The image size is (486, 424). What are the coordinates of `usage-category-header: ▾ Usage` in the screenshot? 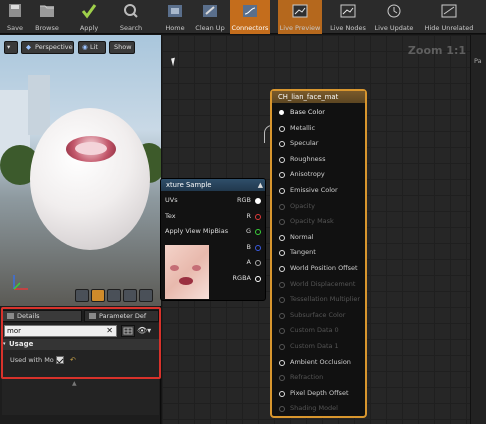 It's located at (80, 344).